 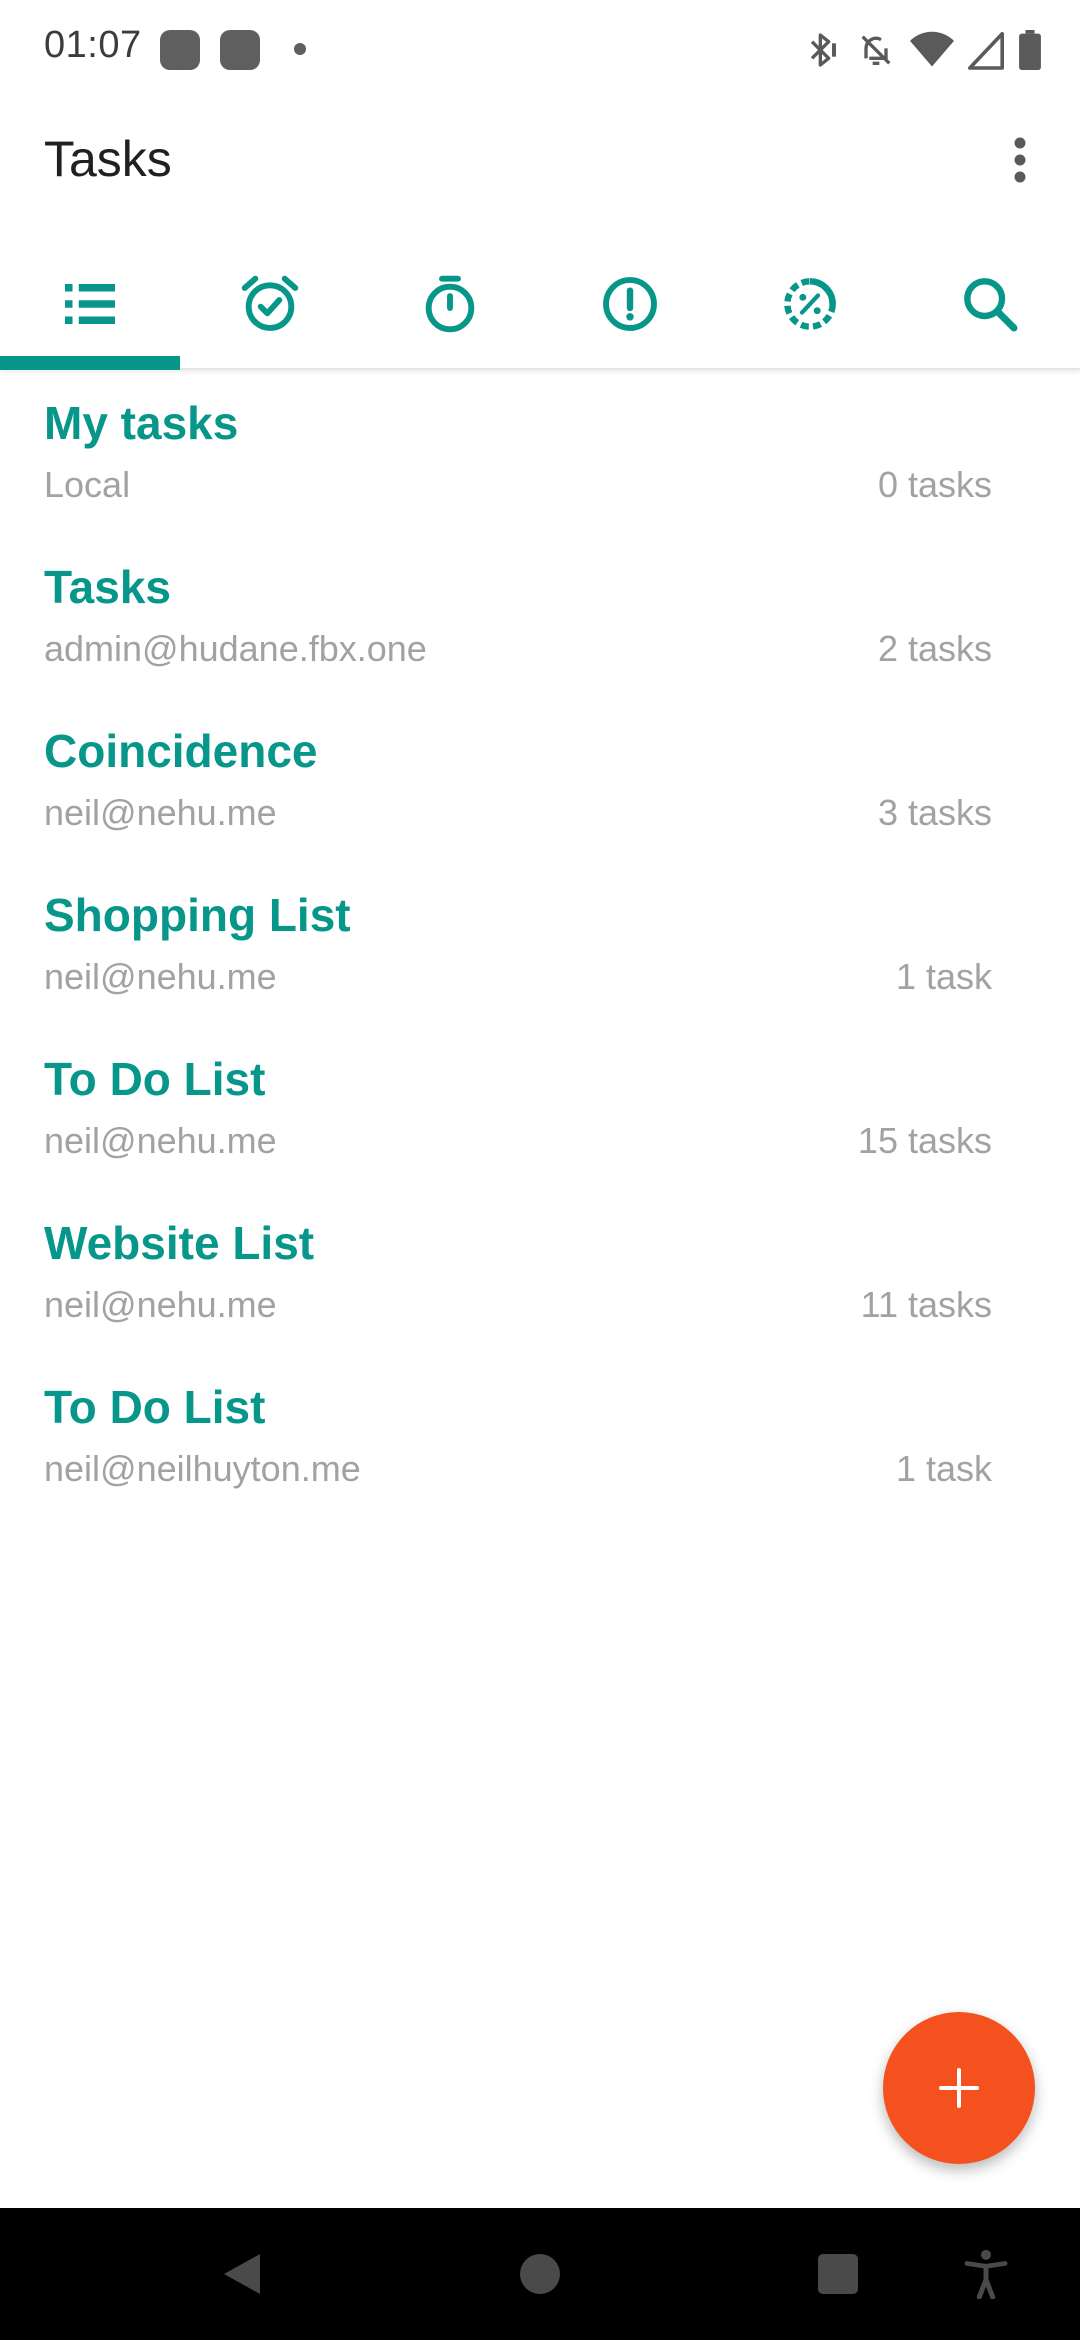 I want to click on list-item: Tasks admin@hudane.fbx.one 2 tasks, so click(x=540, y=616).